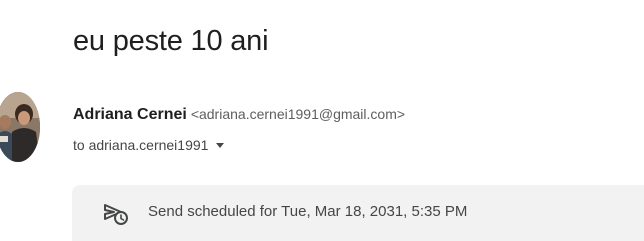 Image resolution: width=644 pixels, height=241 pixels. I want to click on avatar-photo, so click(20, 127).